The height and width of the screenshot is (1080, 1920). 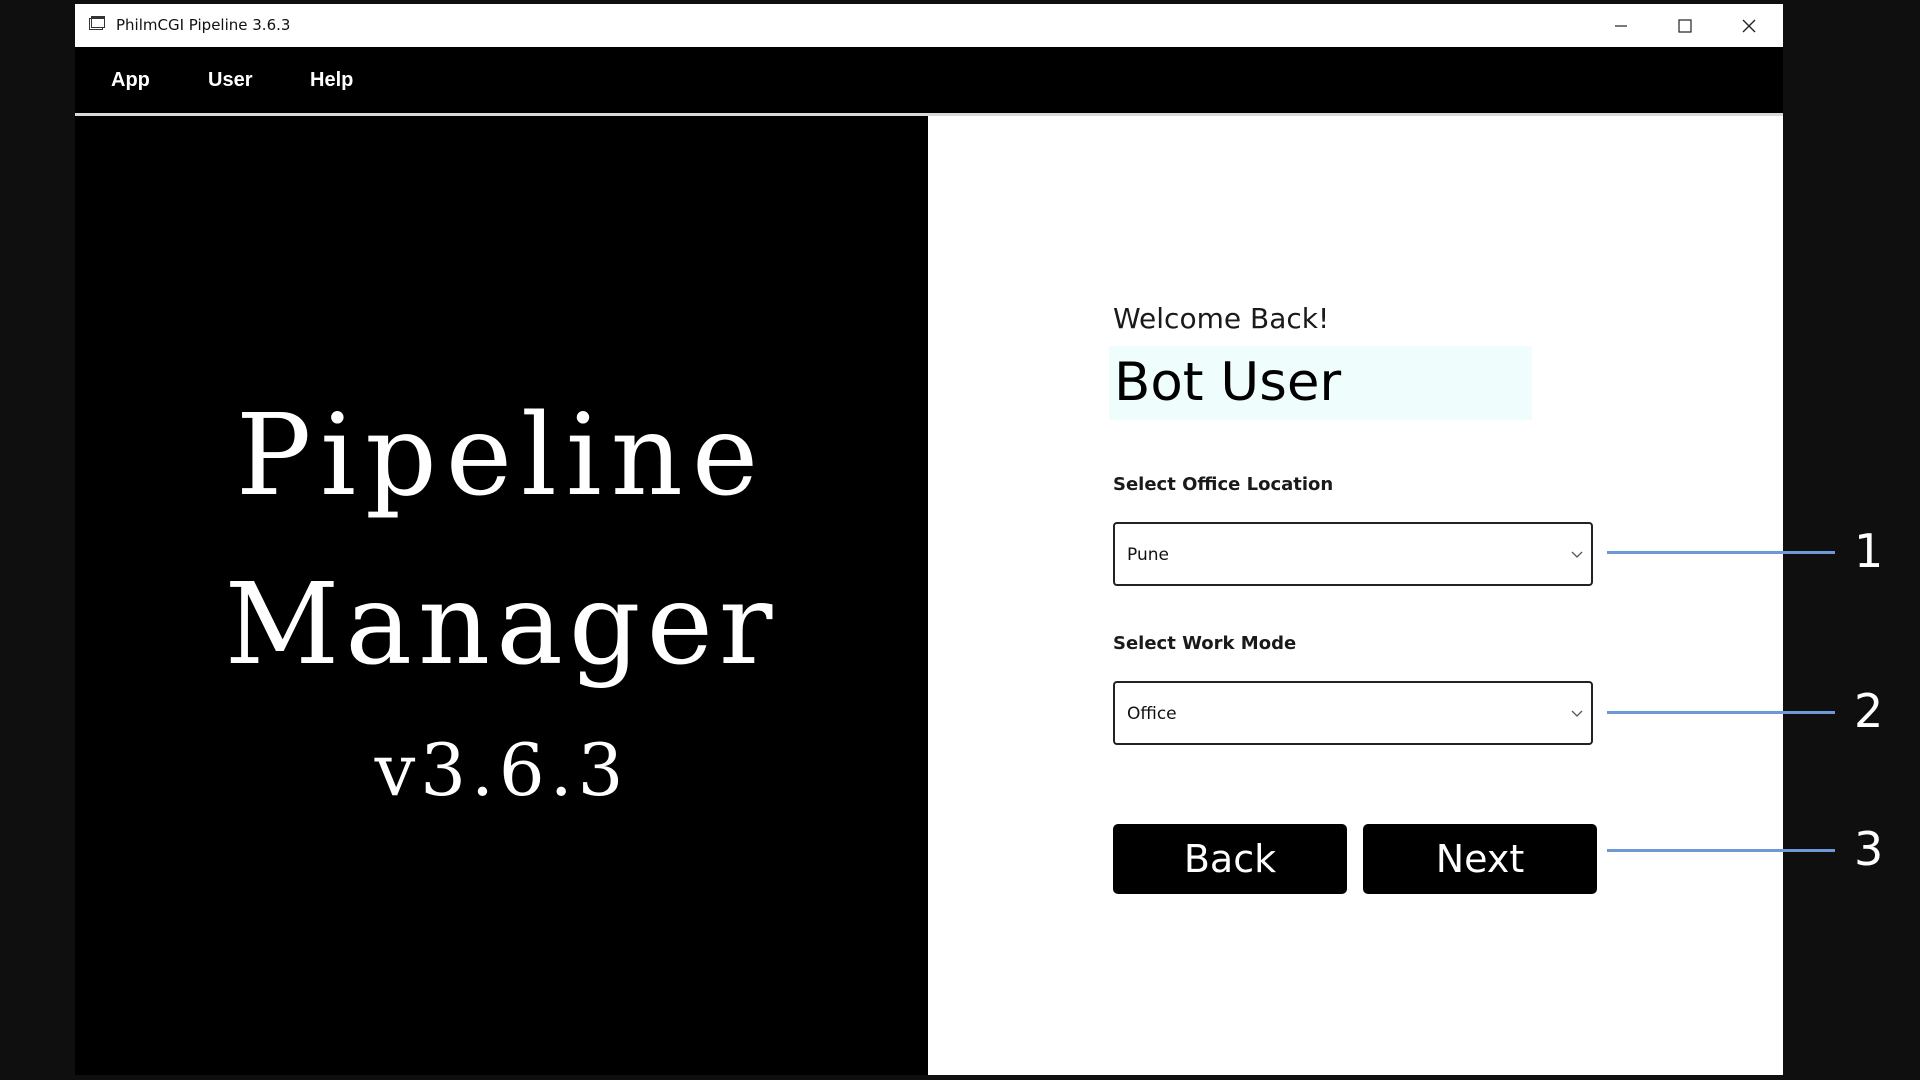 I want to click on brand-version: v3.6.3, so click(x=501, y=770).